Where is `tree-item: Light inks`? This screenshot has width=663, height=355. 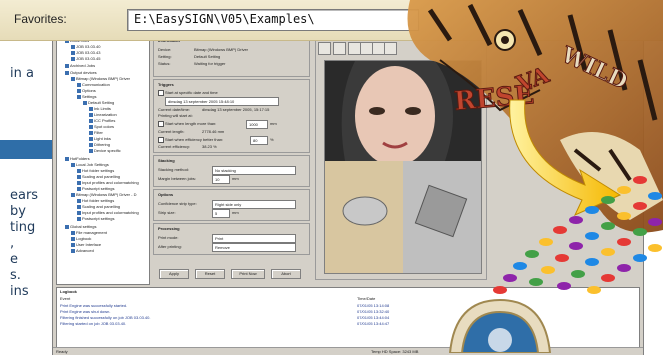
tree-item: Light inks is located at coordinates (100, 138).